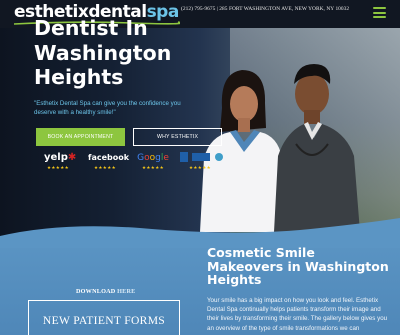  Describe the element at coordinates (153, 158) in the screenshot. I see `google-logo: Google` at that location.